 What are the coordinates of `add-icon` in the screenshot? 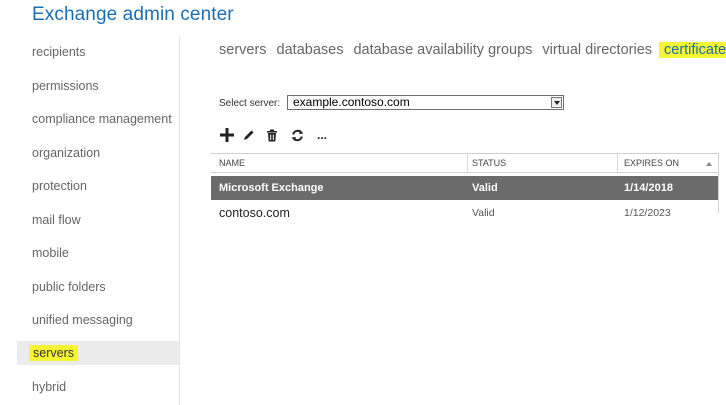 It's located at (227, 135).